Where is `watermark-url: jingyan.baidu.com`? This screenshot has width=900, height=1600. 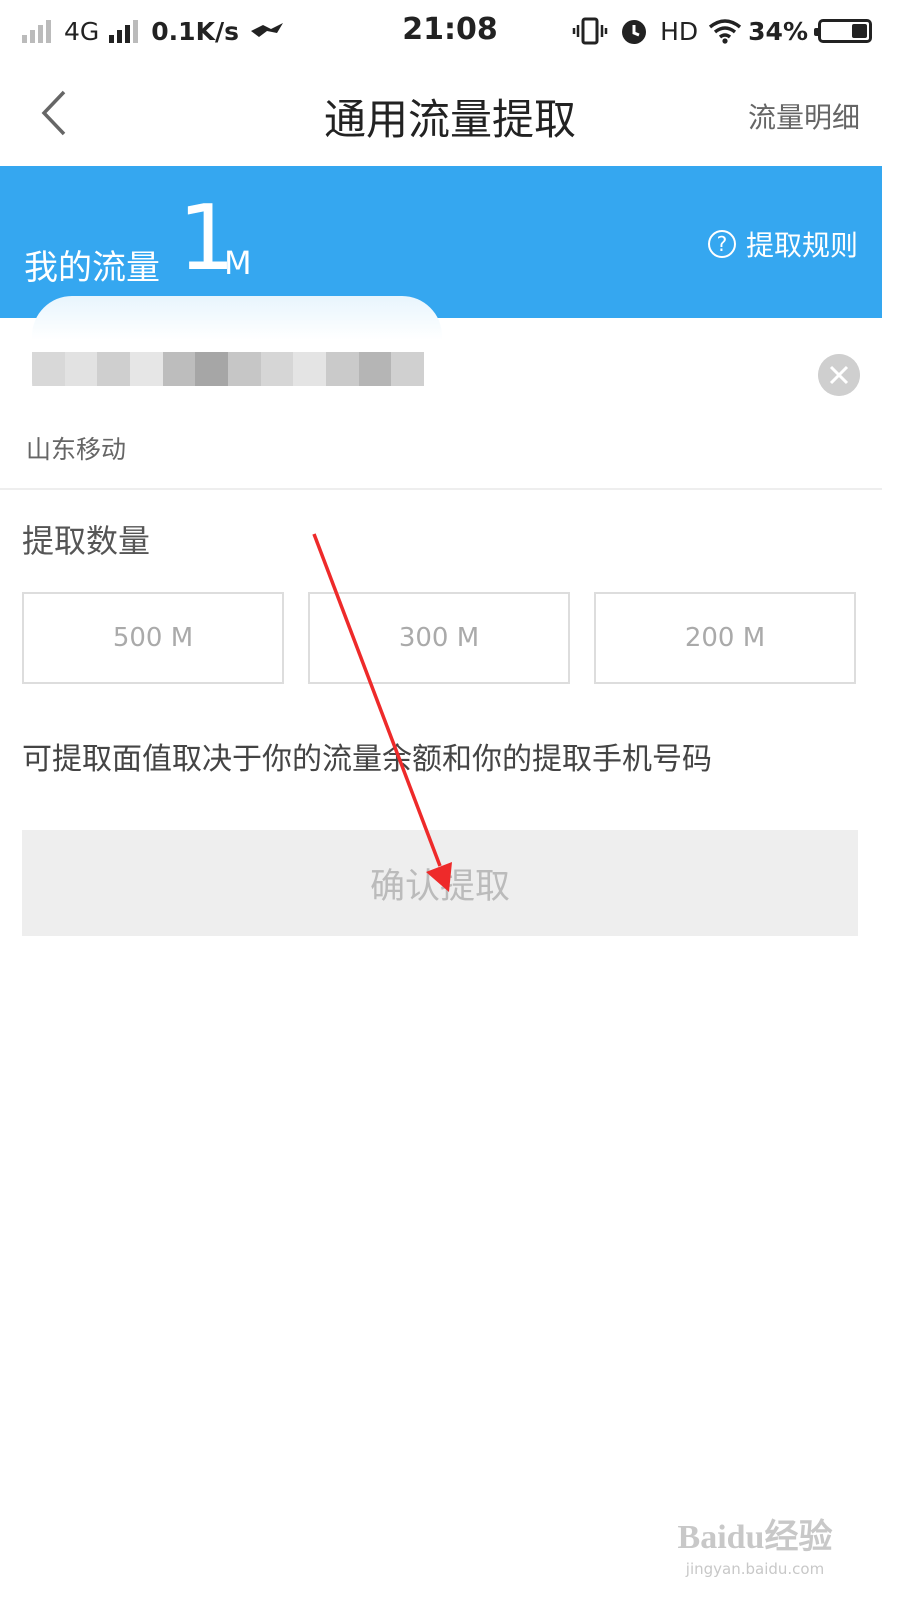
watermark-url: jingyan.baidu.com is located at coordinates (755, 1569).